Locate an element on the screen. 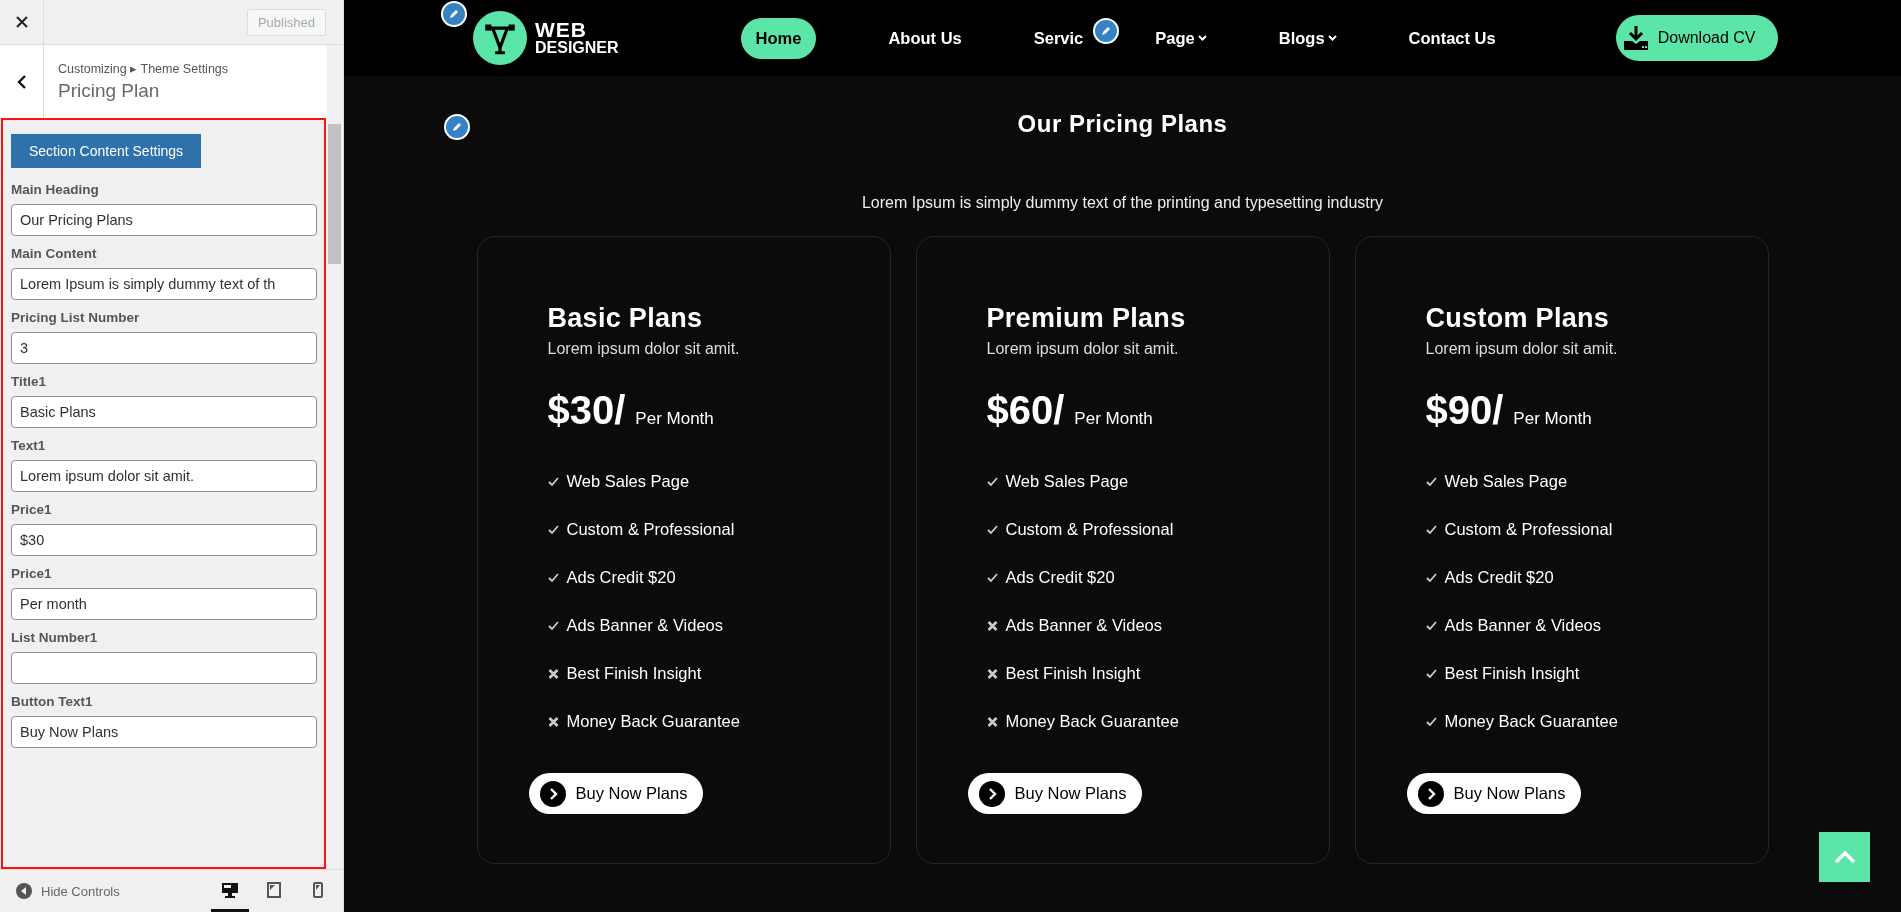 The height and width of the screenshot is (912, 1901). download-button: Download CV is located at coordinates (1696, 38).